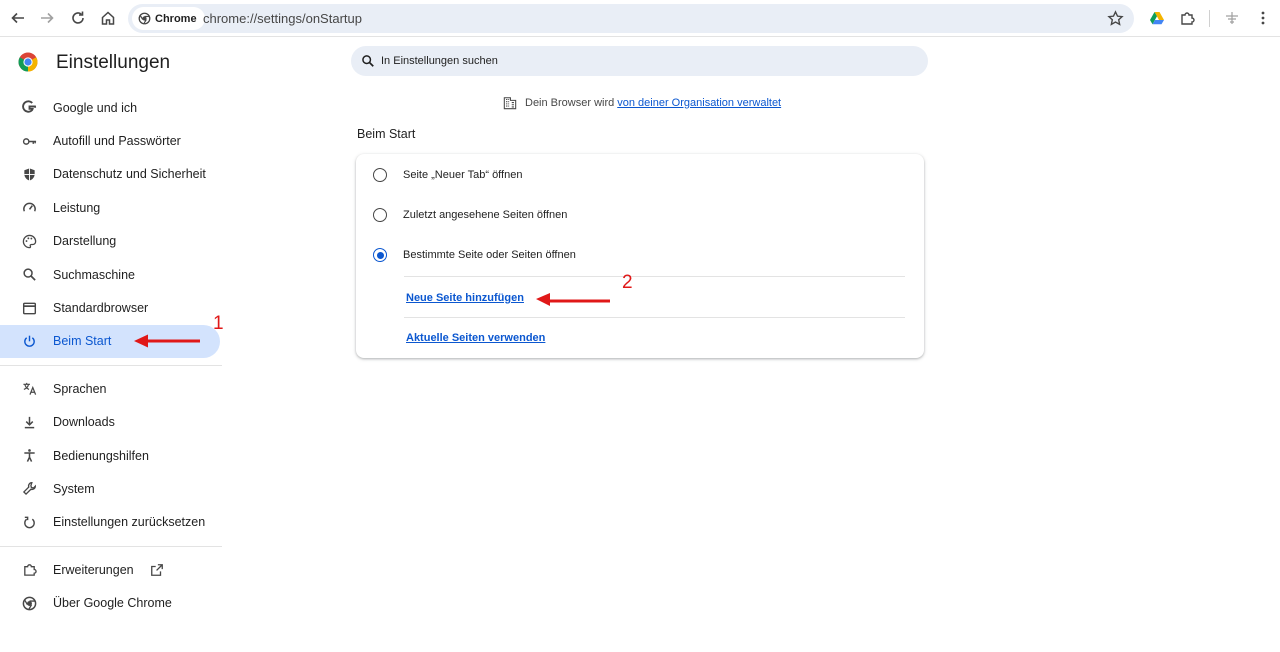  I want to click on add-new-page-link: Neue Seite hinzufügen, so click(465, 298).